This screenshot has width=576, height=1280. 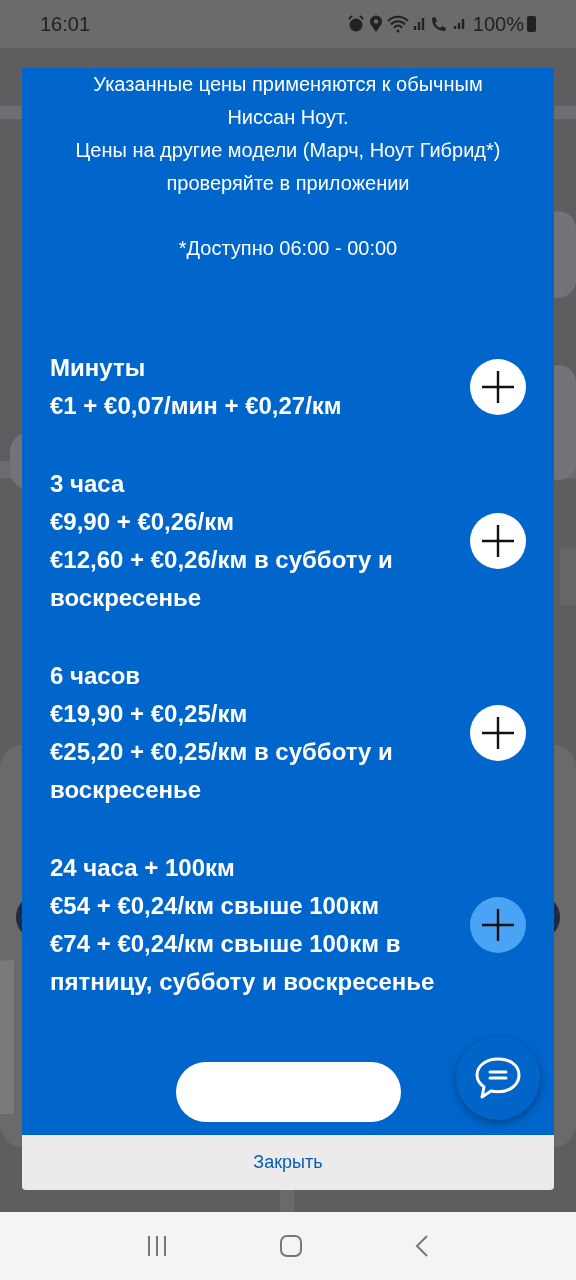 What do you see at coordinates (288, 1162) in the screenshot?
I see `close-button: Закрыть` at bounding box center [288, 1162].